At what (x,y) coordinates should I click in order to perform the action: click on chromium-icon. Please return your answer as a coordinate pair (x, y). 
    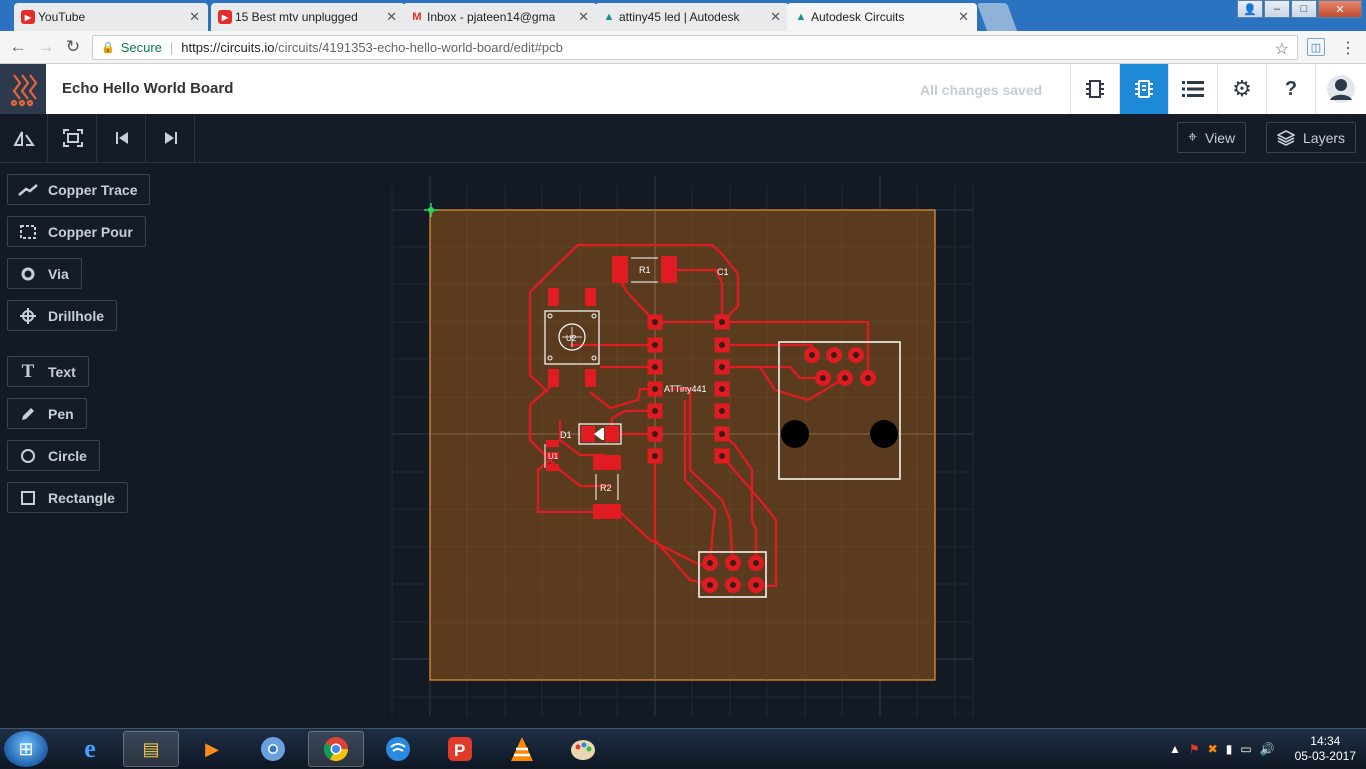
    Looking at the image, I should click on (273, 749).